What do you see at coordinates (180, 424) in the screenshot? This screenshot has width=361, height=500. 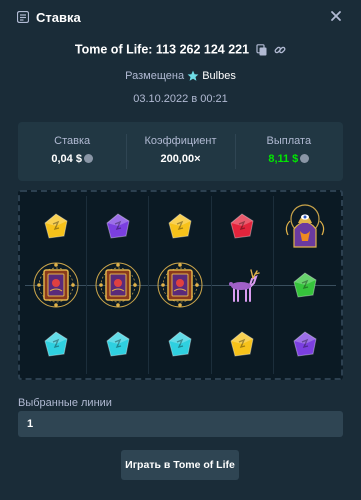 I see `lines-field: 1` at bounding box center [180, 424].